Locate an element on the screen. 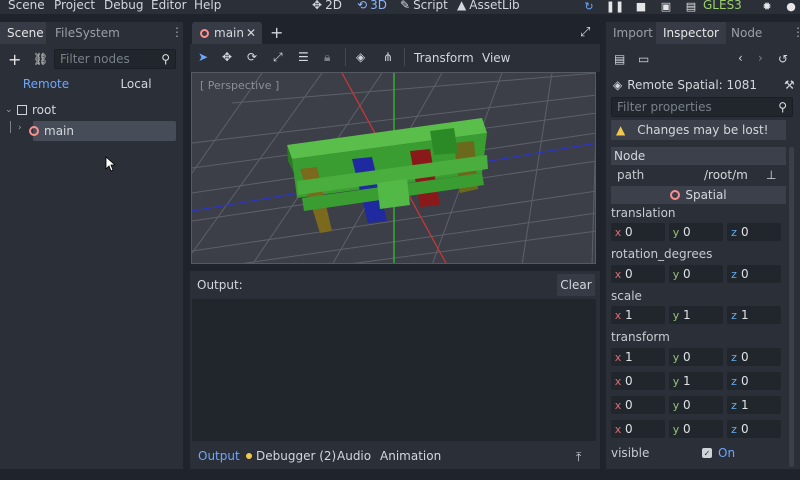  tab-debugger: Debugger (2) is located at coordinates (291, 456).